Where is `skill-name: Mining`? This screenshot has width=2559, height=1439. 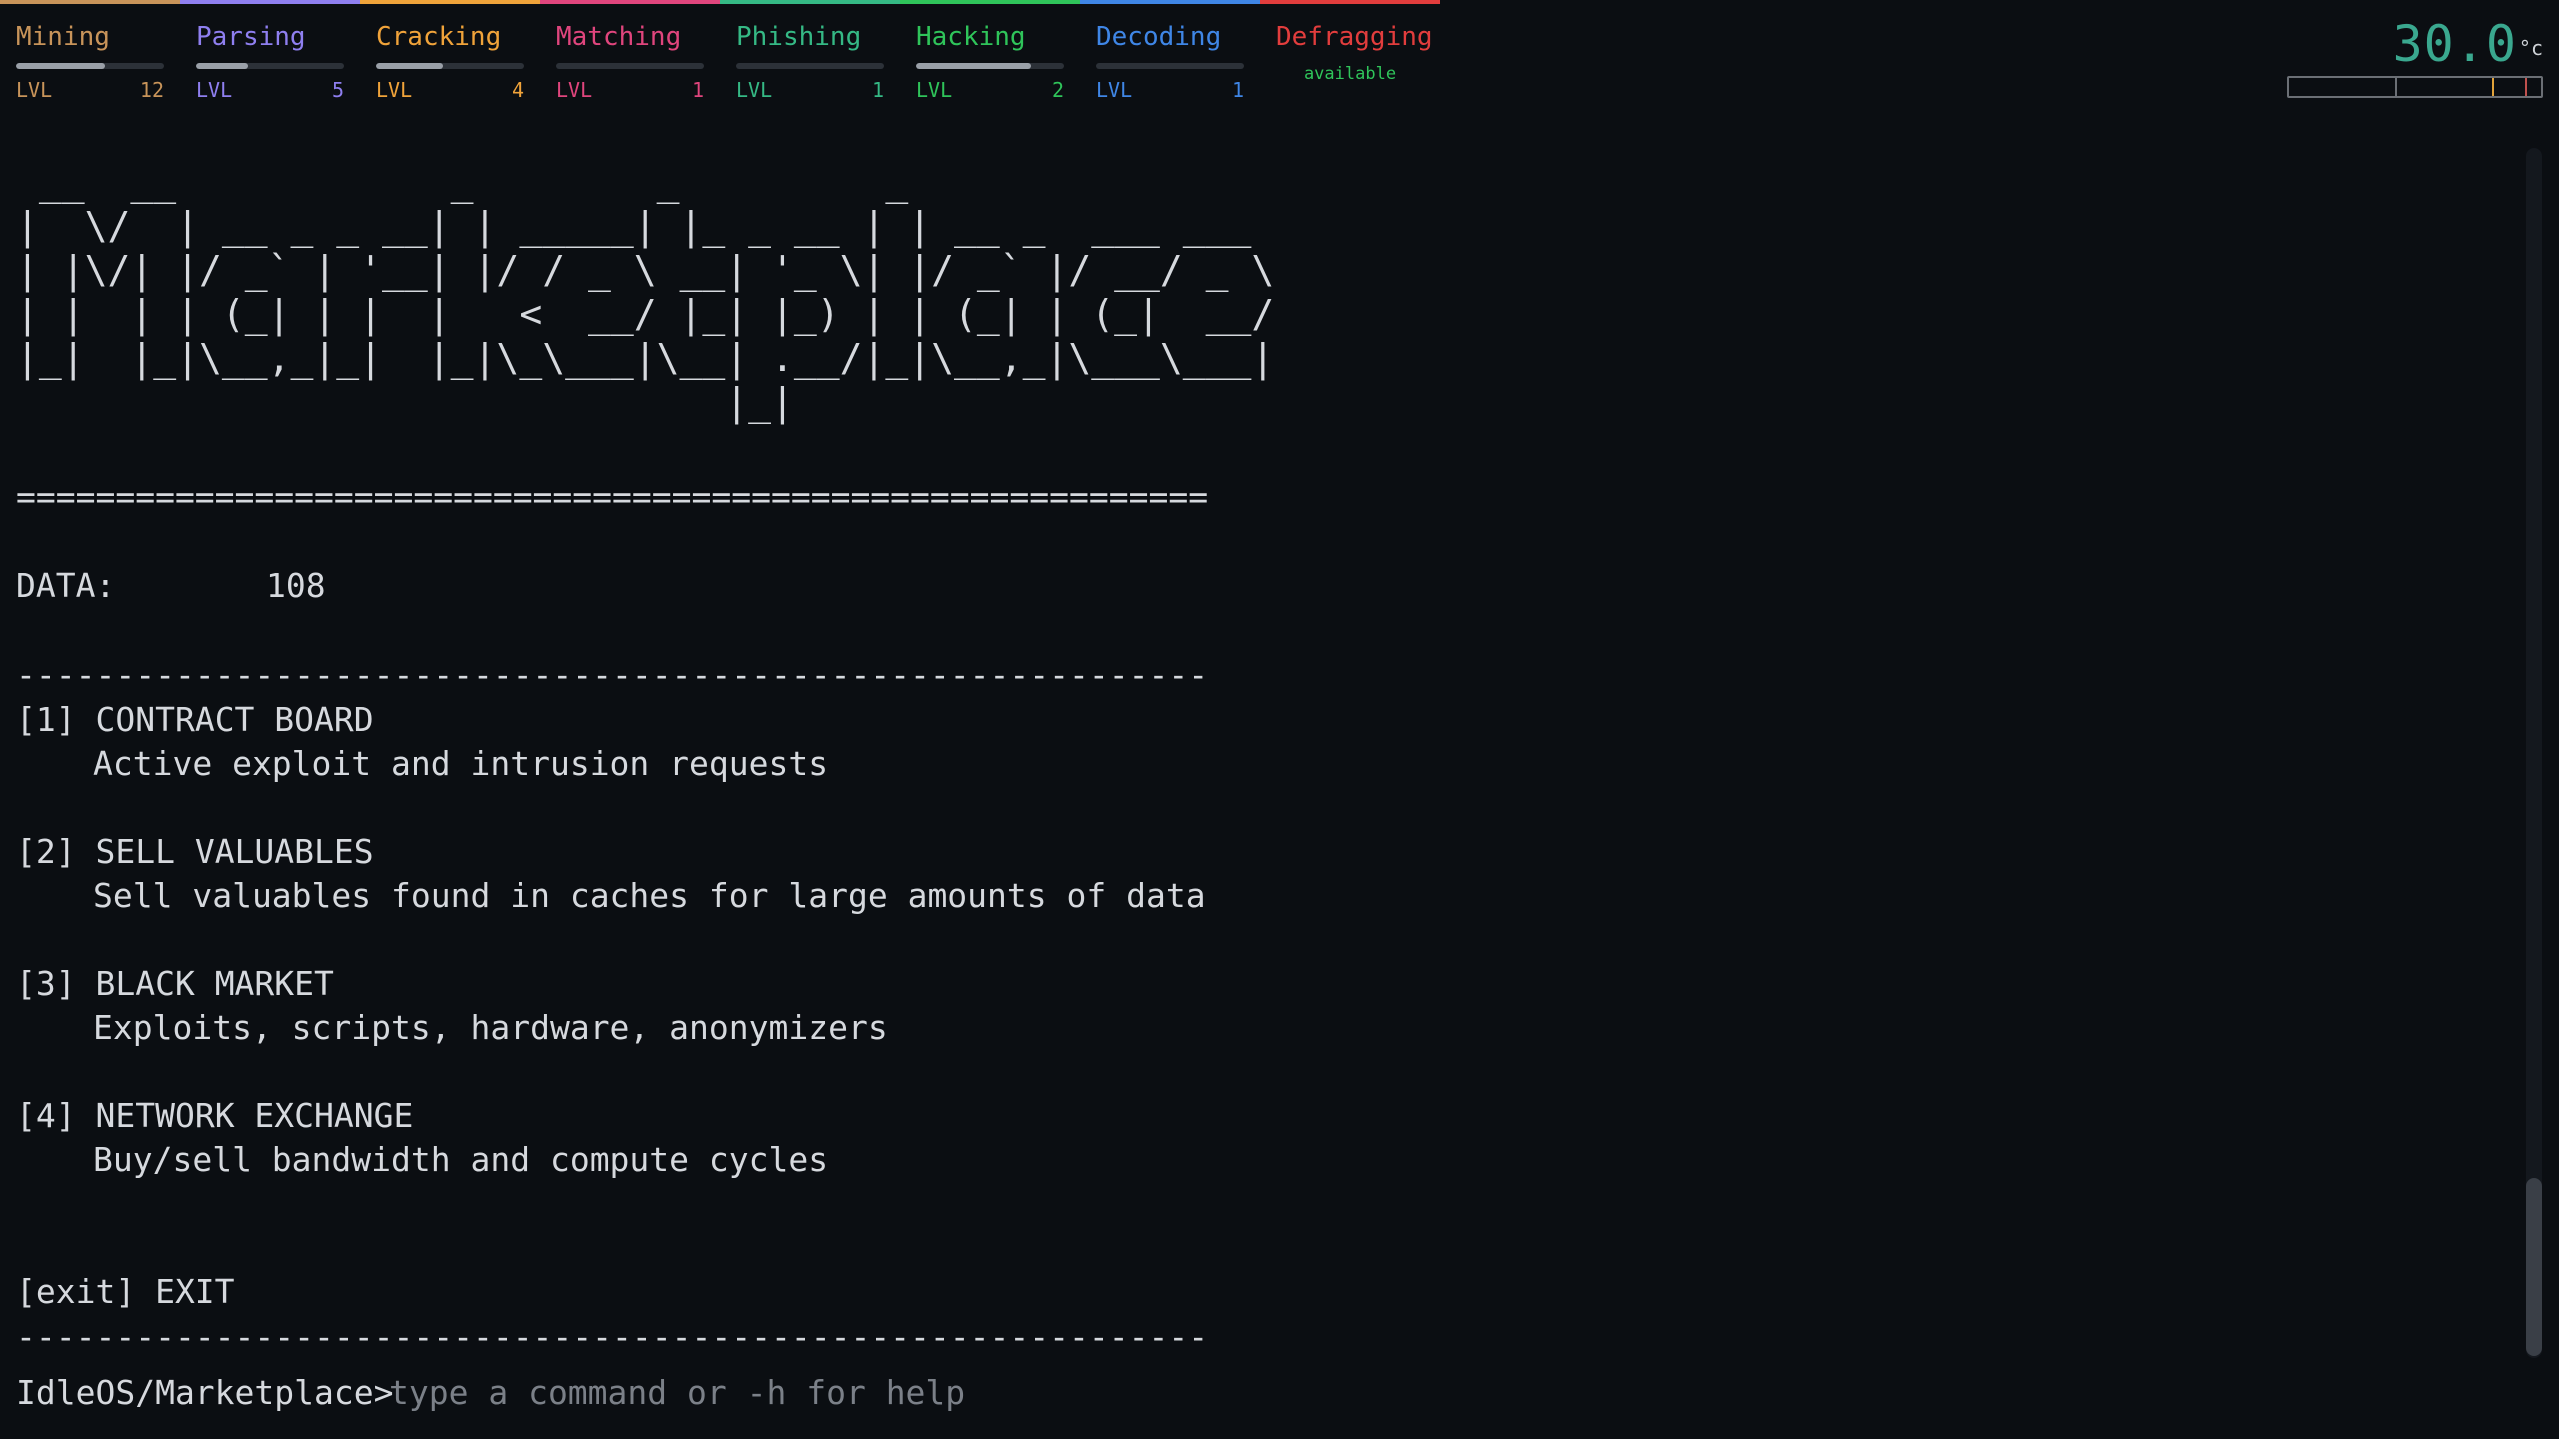
skill-name: Mining is located at coordinates (63, 37).